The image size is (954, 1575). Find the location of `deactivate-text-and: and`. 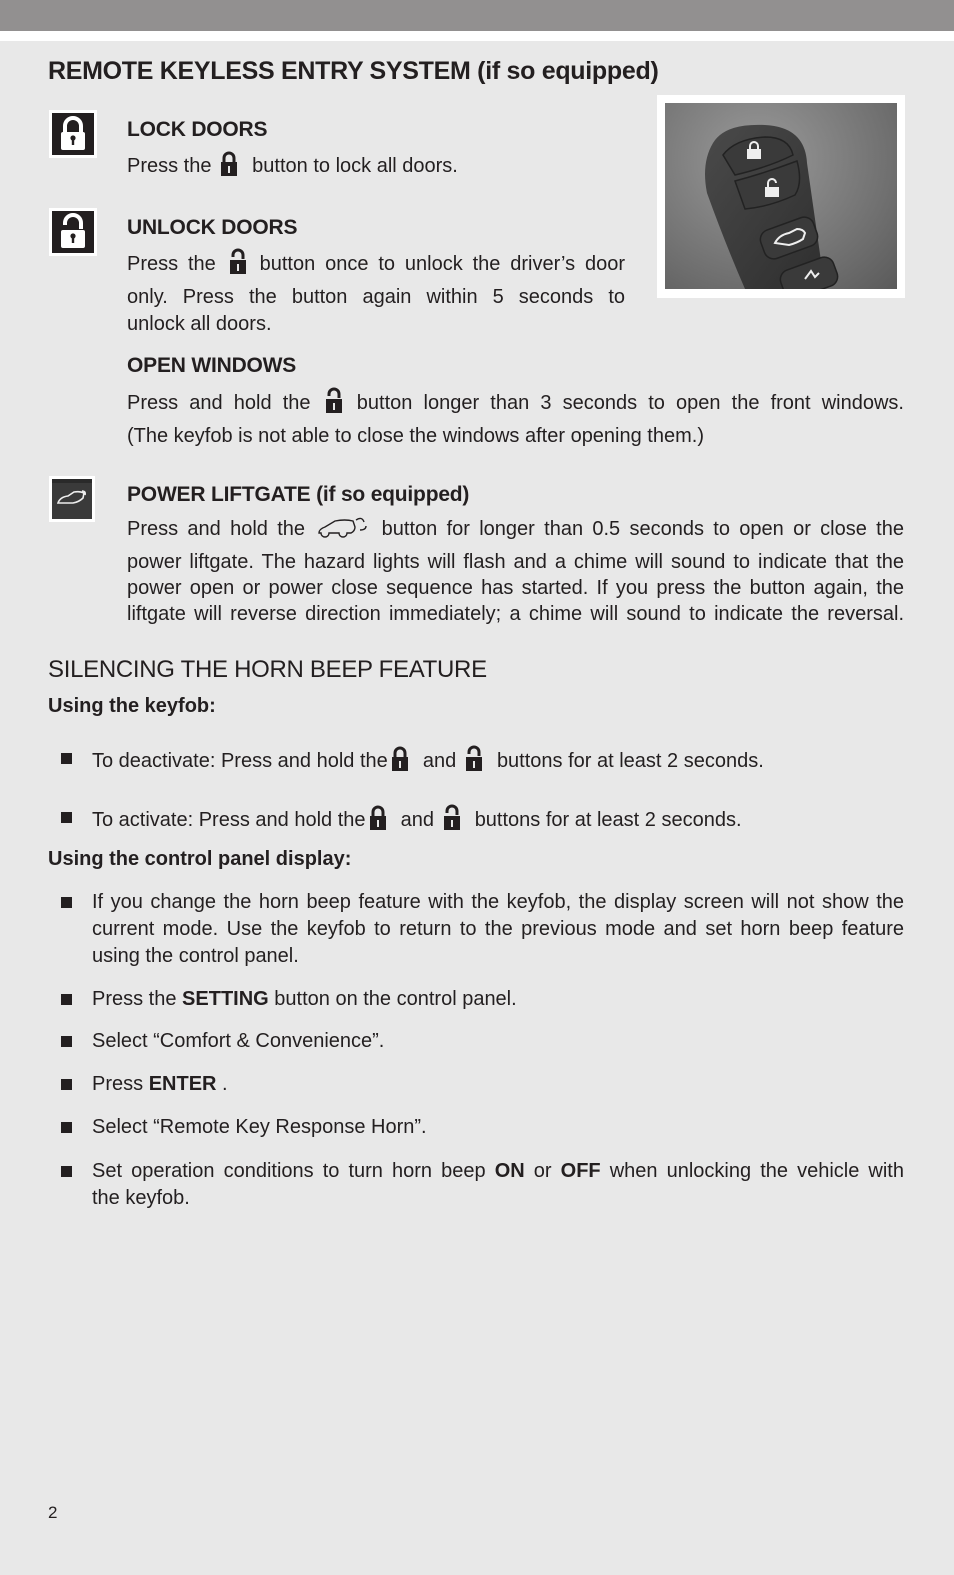

deactivate-text-and: and is located at coordinates (439, 761).